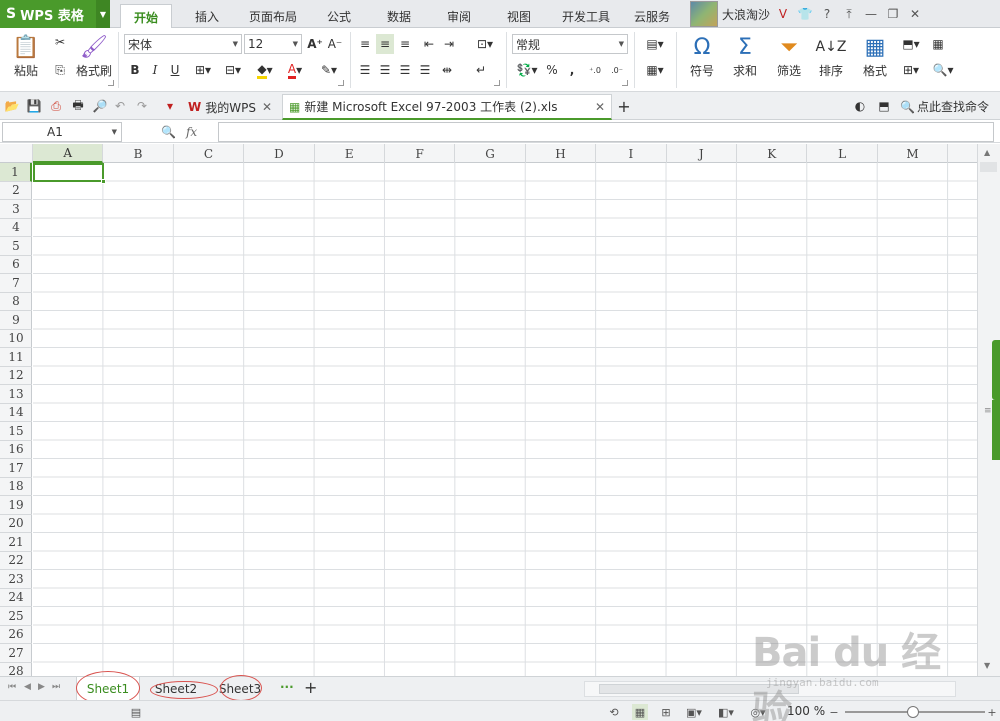  I want to click on font-name-select: 宋体 ▼, so click(183, 44).